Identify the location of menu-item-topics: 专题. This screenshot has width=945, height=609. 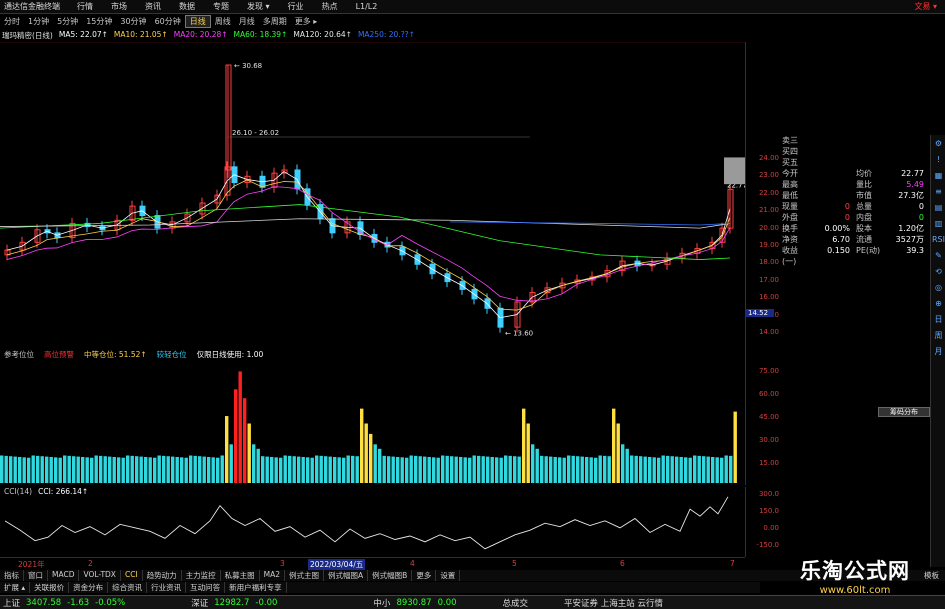
(221, 6).